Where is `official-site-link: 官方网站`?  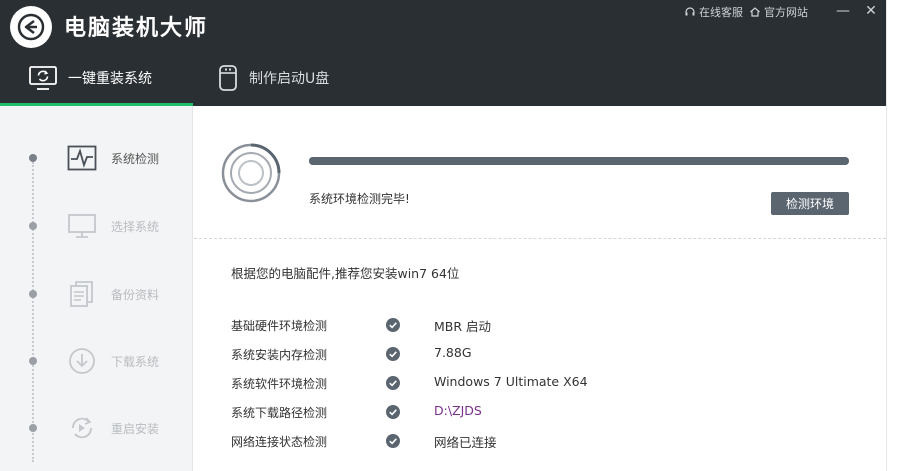 official-site-link: 官方网站 is located at coordinates (778, 12).